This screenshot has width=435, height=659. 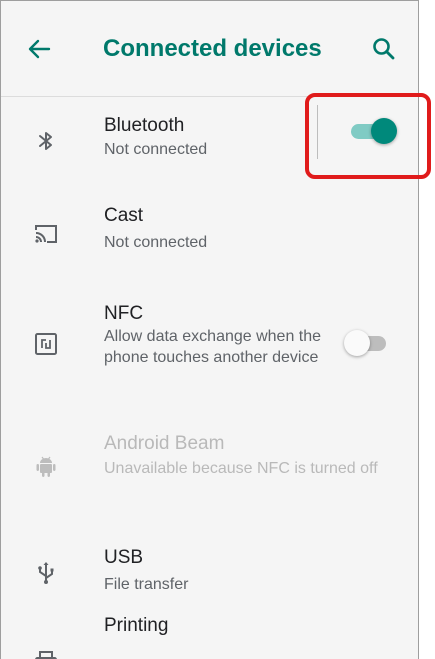 I want to click on android-icon, so click(x=46, y=466).